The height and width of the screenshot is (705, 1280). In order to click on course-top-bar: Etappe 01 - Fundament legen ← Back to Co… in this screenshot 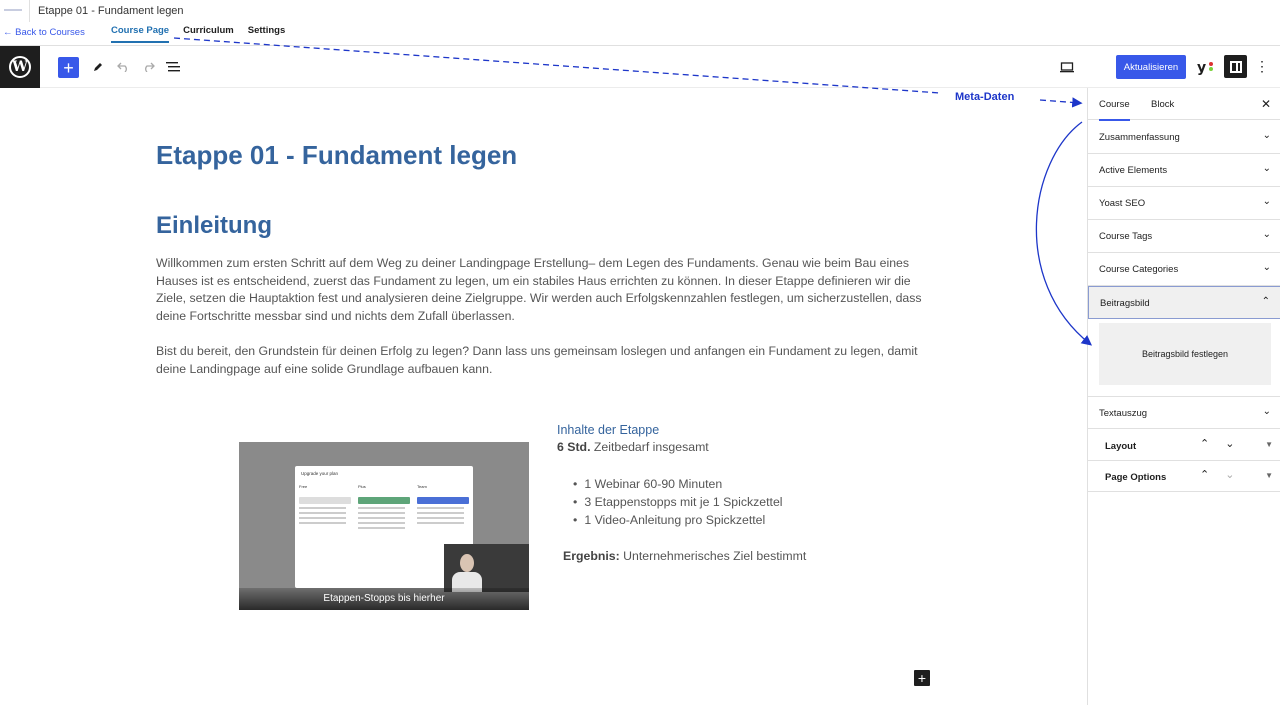, I will do `click(640, 23)`.